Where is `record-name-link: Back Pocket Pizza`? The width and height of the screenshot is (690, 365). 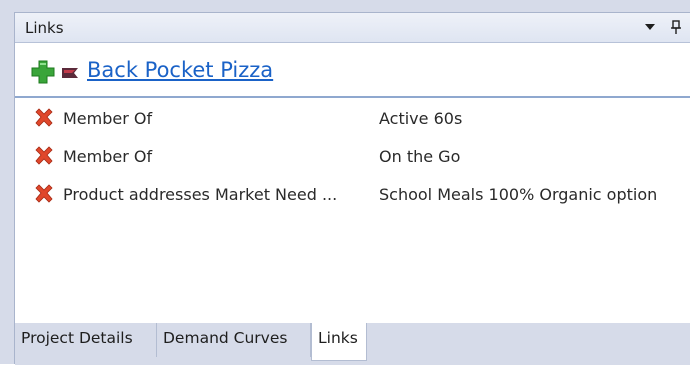 record-name-link: Back Pocket Pizza is located at coordinates (180, 70).